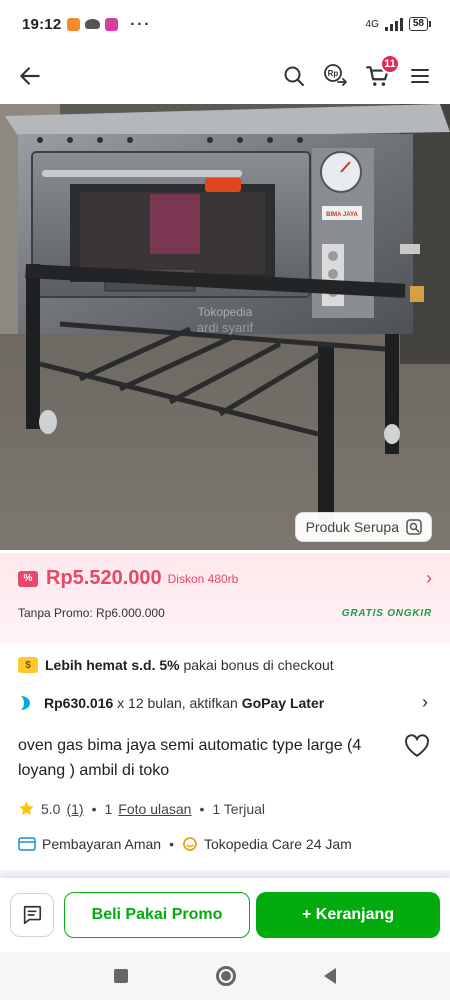 This screenshot has width=450, height=1000. I want to click on price-without-promo: Tanpa Promo: Rp6.000.000, so click(91, 613).